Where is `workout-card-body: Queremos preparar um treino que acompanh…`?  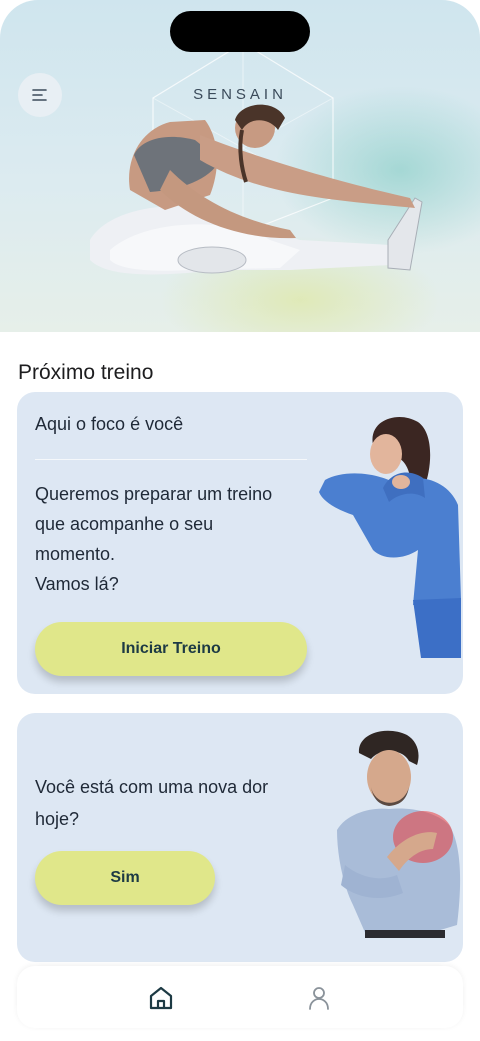 workout-card-body: Queremos preparar um treino que acompanh… is located at coordinates (180, 539).